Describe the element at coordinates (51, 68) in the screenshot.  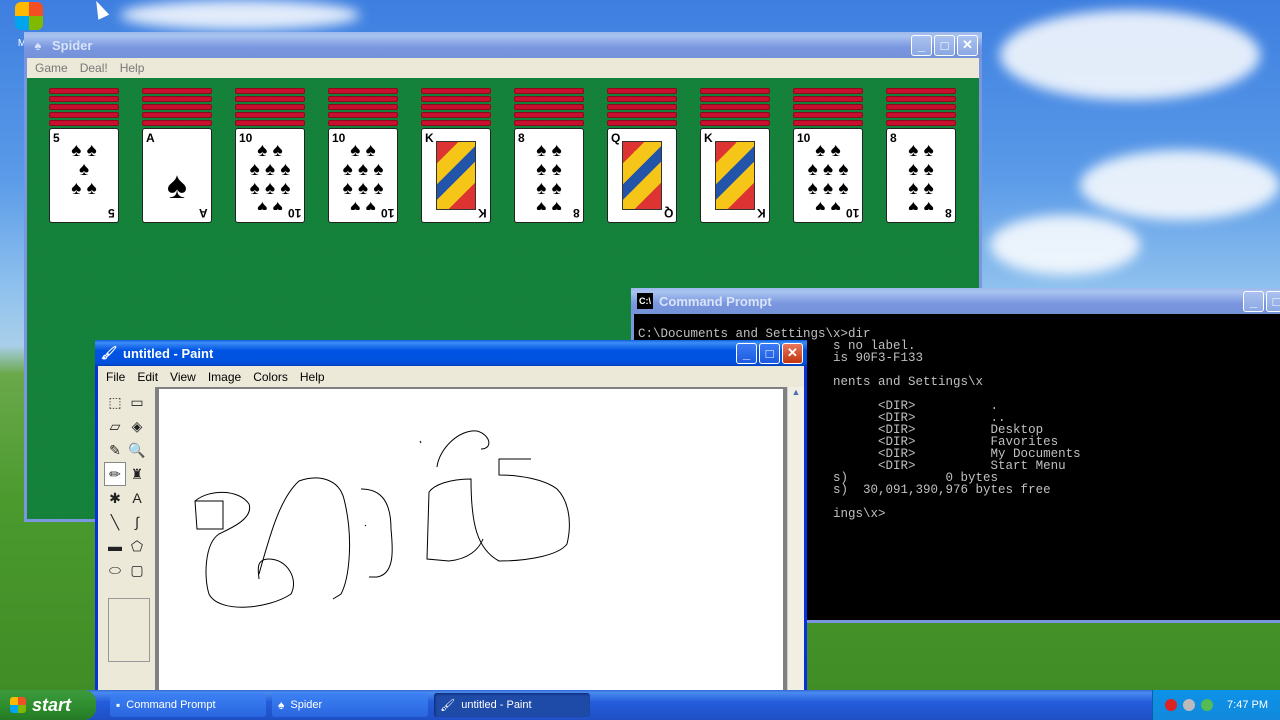
I see `menu-game: Game` at that location.